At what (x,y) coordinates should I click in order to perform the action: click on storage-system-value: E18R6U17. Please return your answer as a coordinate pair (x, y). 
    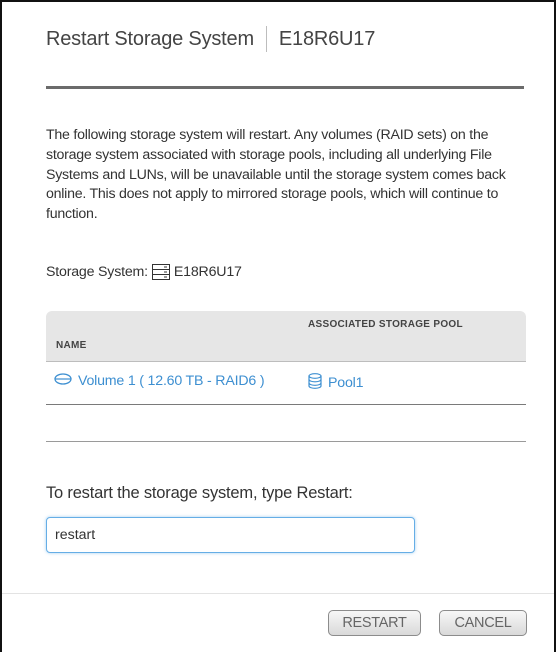
    Looking at the image, I should click on (207, 272).